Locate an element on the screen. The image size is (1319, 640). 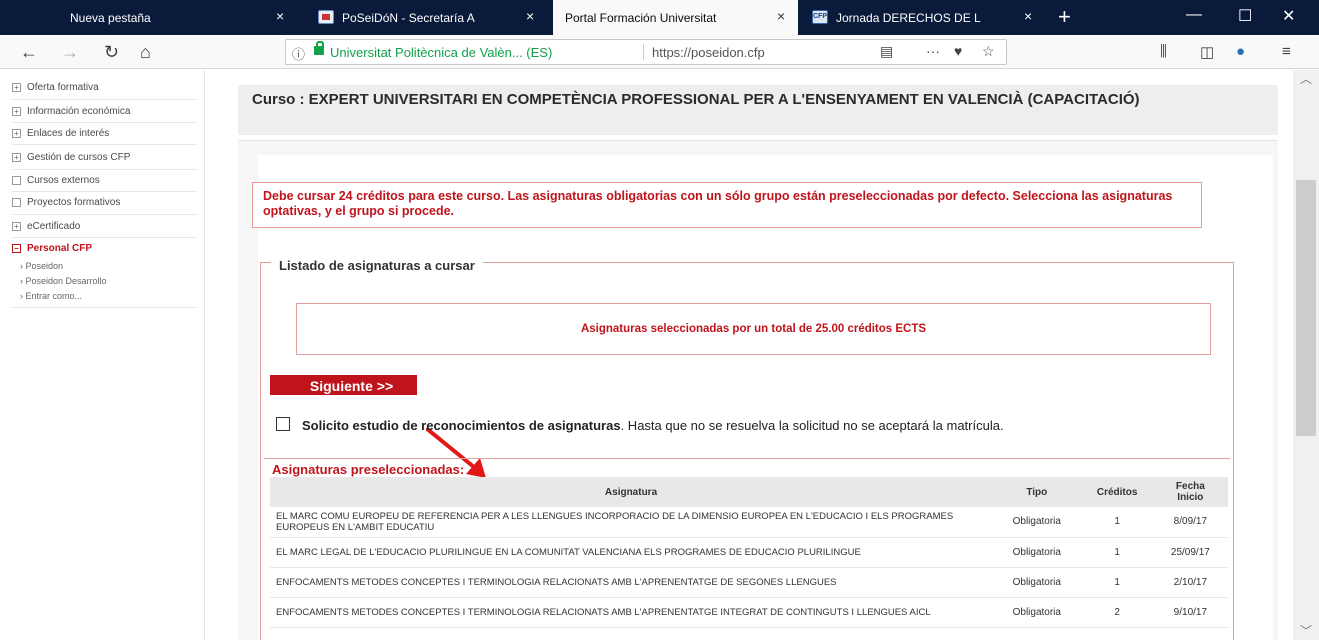
scrollbar-thumb is located at coordinates (1306, 308).